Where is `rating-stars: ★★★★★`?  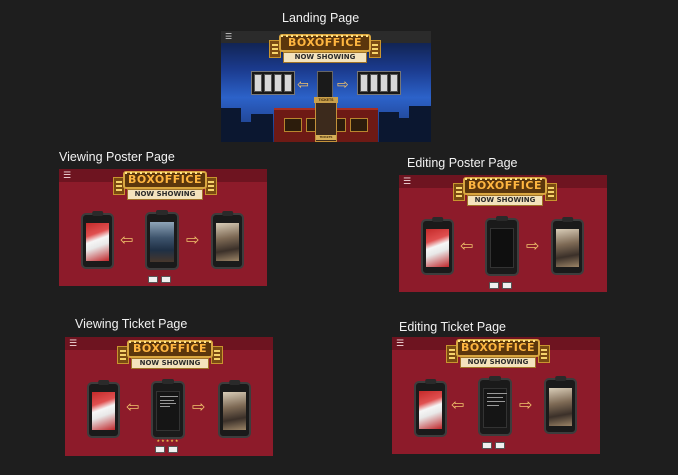
rating-stars: ★★★★★ is located at coordinates (168, 440).